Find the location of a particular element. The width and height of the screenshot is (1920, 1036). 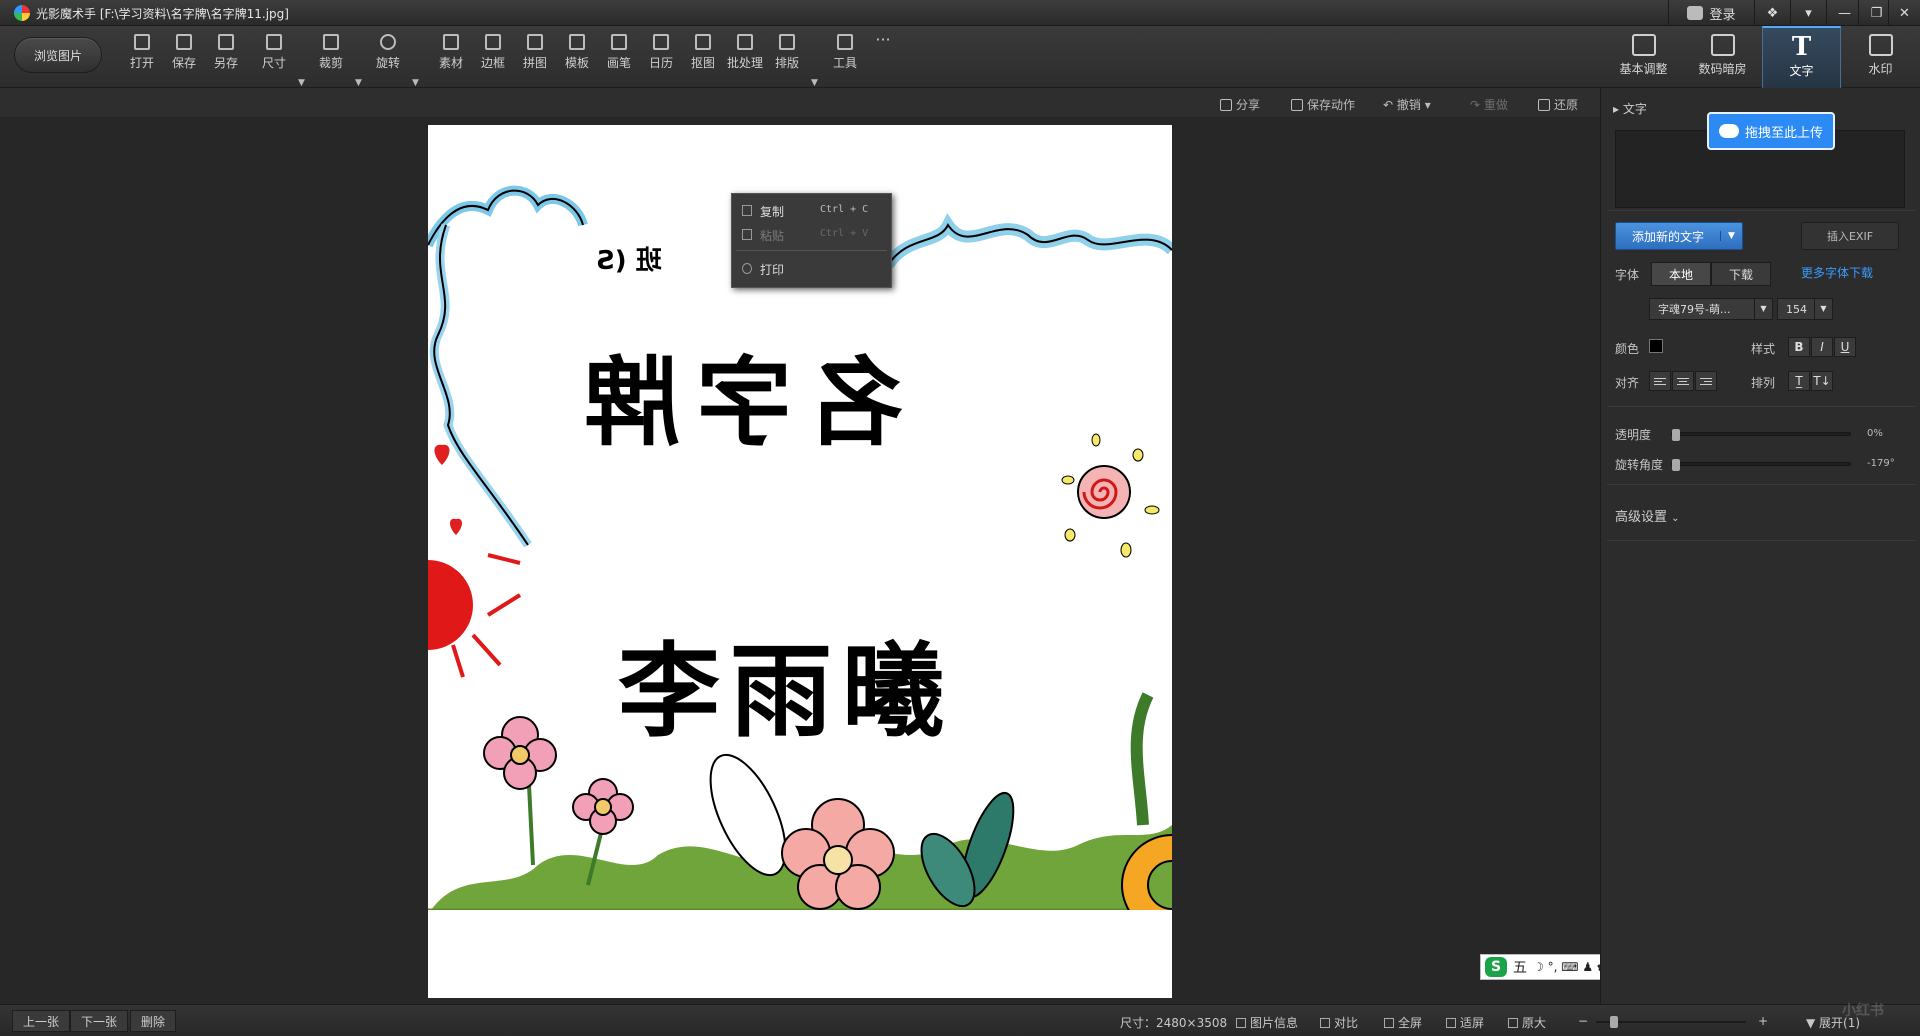

share-label: 分享 is located at coordinates (1248, 105).